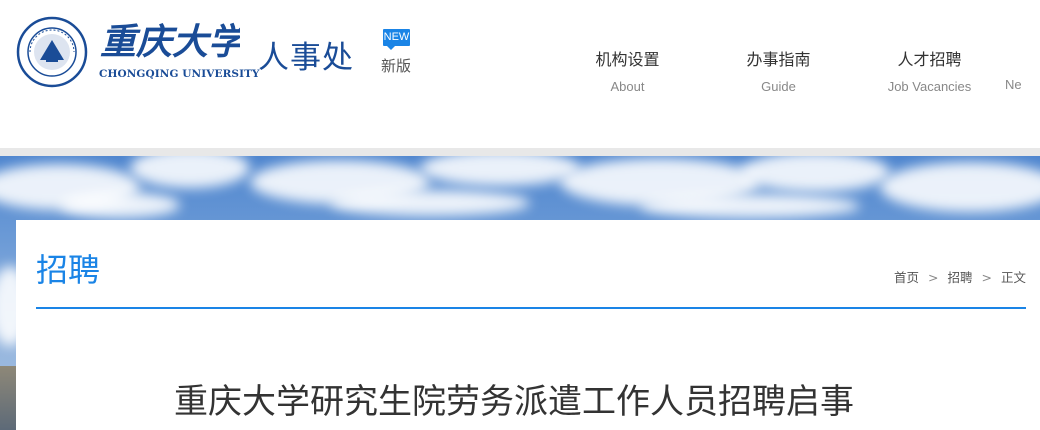 The width and height of the screenshot is (1040, 430). Describe the element at coordinates (396, 39) in the screenshot. I see `new-badge: NEW` at that location.